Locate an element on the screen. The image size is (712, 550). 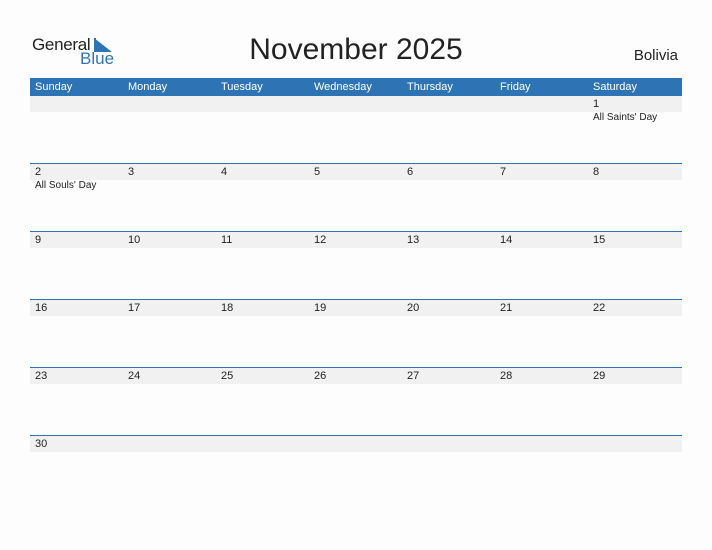
day-number: 29 is located at coordinates (599, 376).